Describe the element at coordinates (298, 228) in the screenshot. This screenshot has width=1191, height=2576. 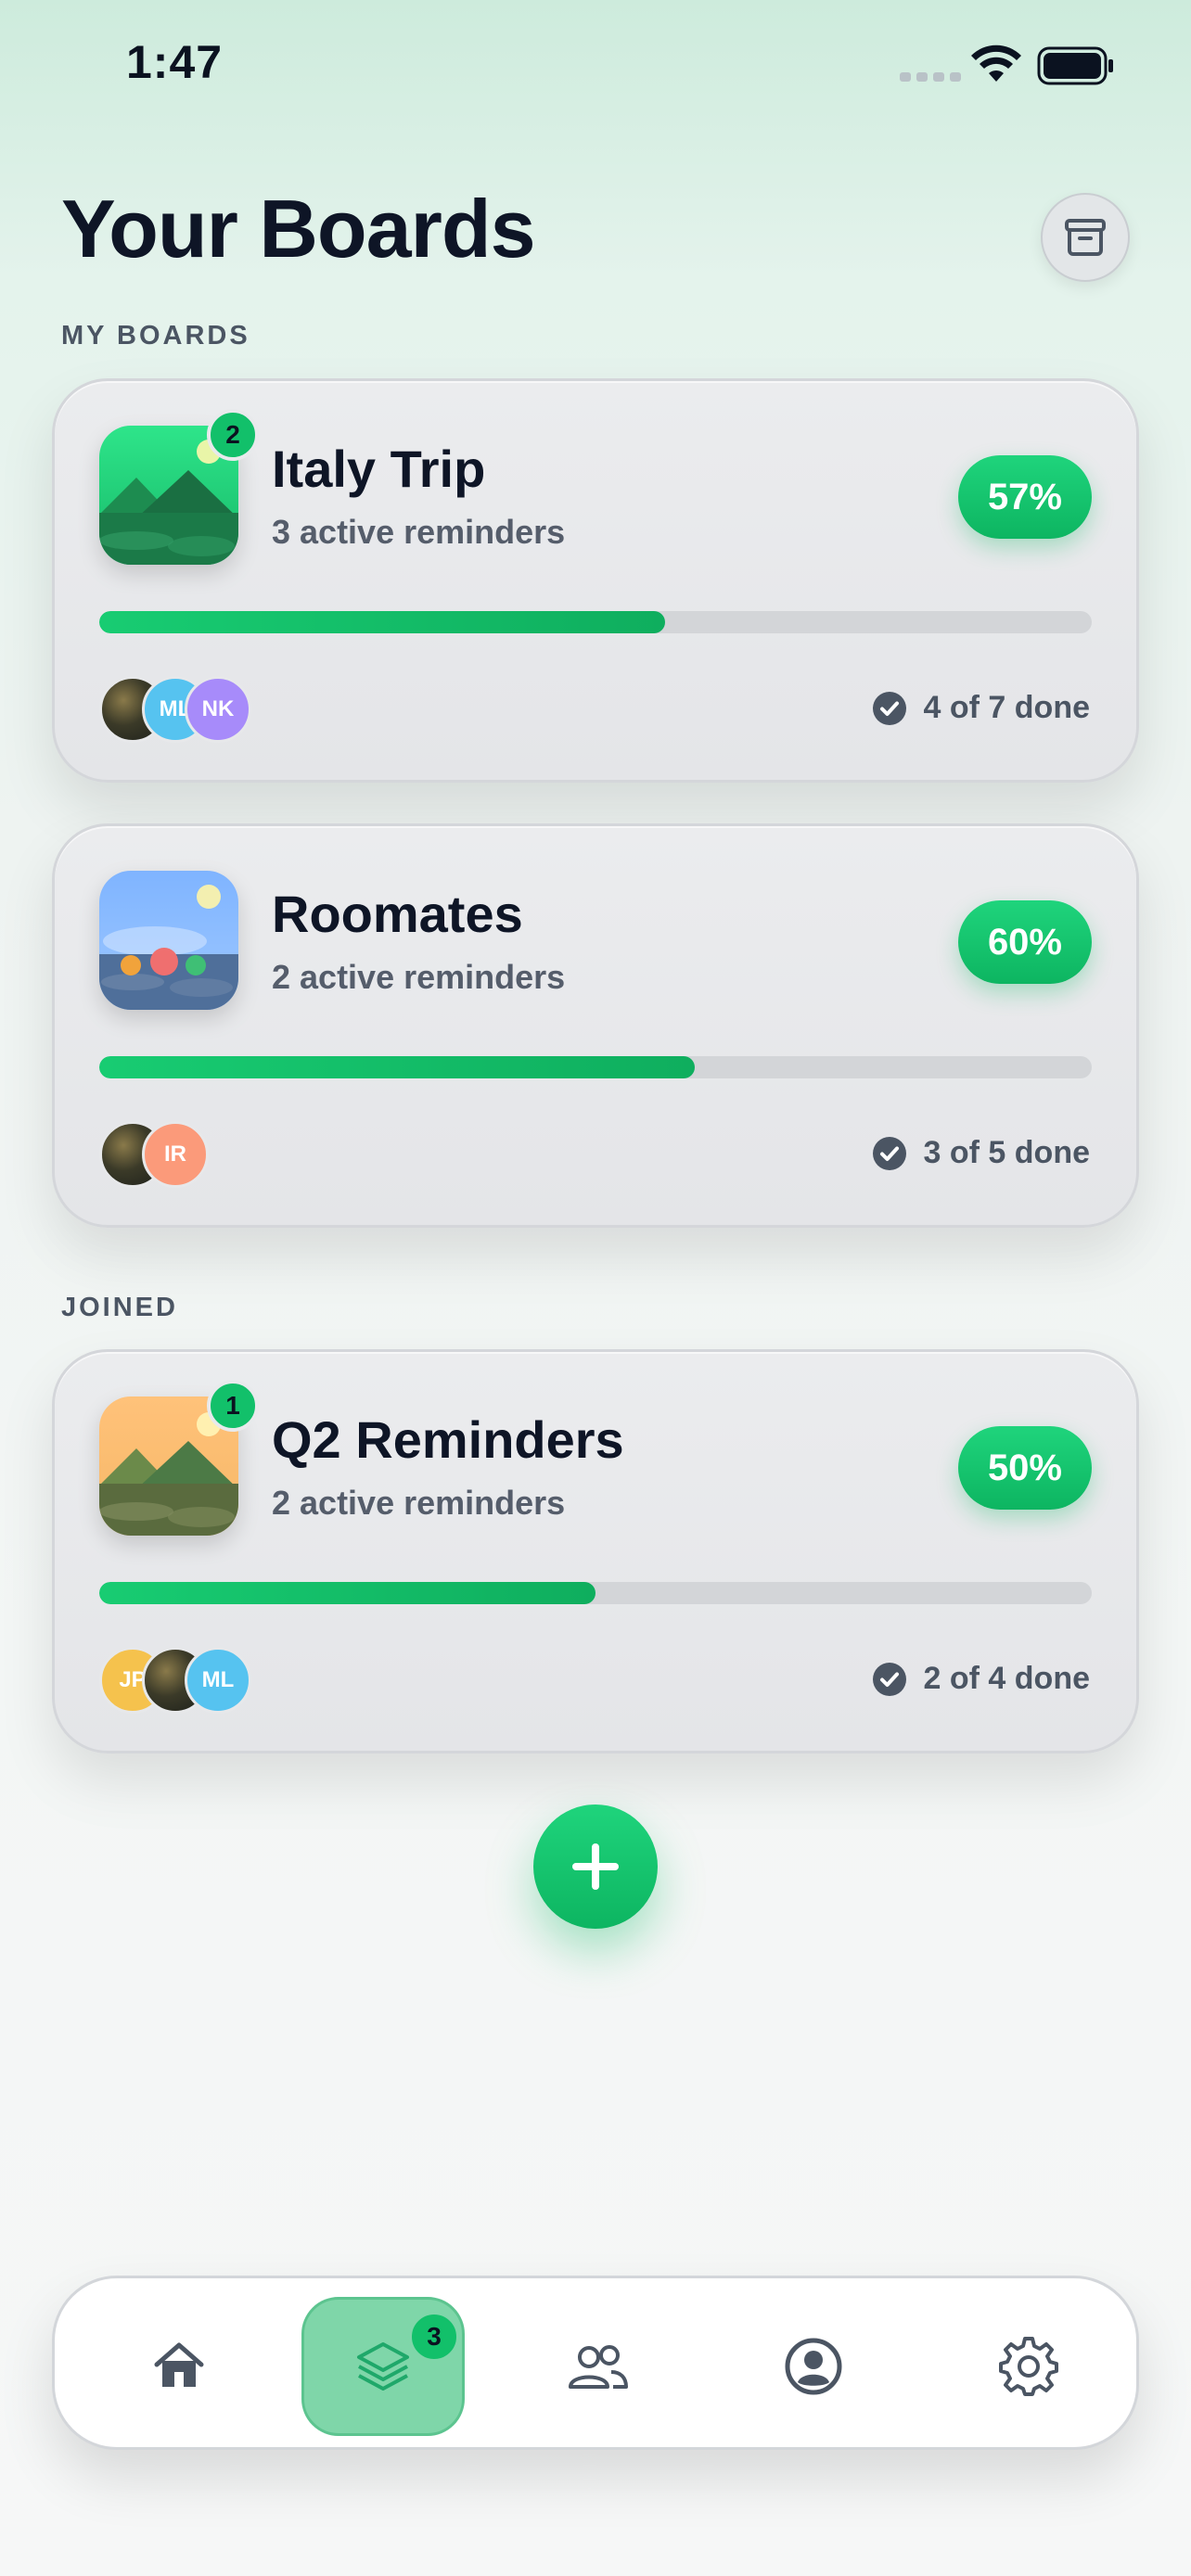
I see `page-title: Your Boards` at that location.